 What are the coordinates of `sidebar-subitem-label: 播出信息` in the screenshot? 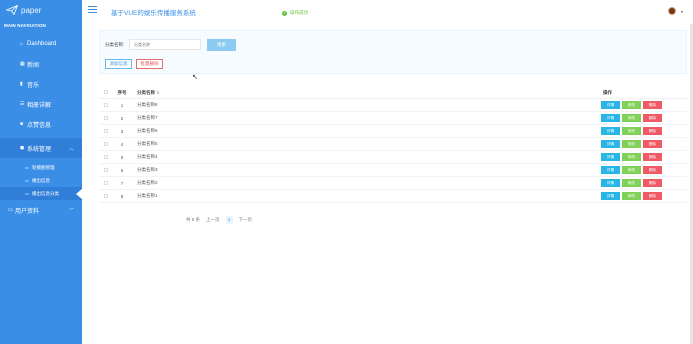 It's located at (41, 180).